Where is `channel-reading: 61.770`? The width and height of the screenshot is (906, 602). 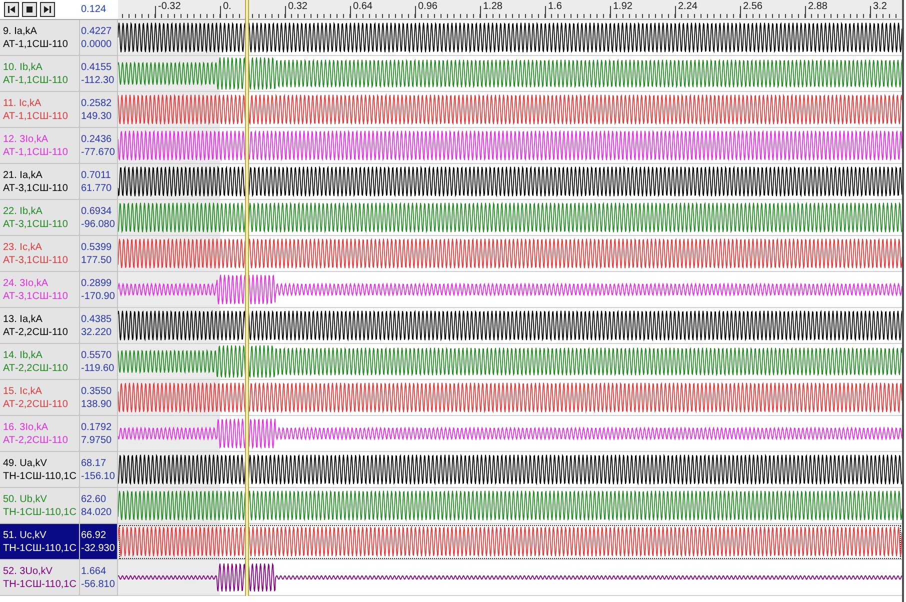 channel-reading: 61.770 is located at coordinates (97, 188).